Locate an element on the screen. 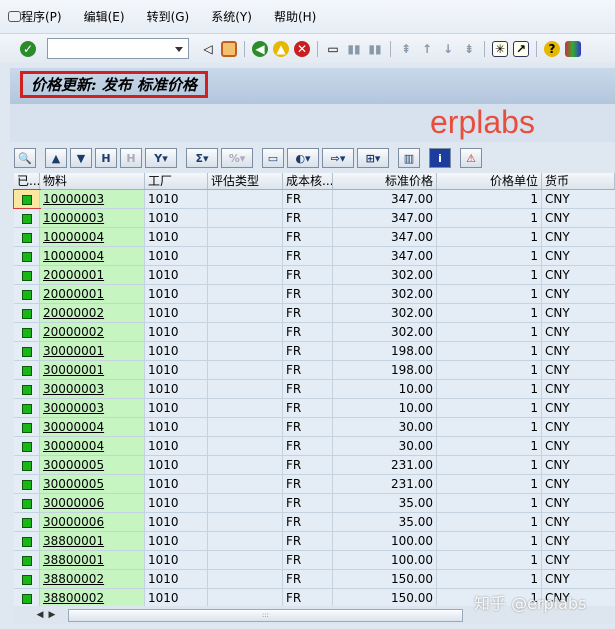 This screenshot has width=615, height=629. layout-icon: ⊞▾ is located at coordinates (373, 158).